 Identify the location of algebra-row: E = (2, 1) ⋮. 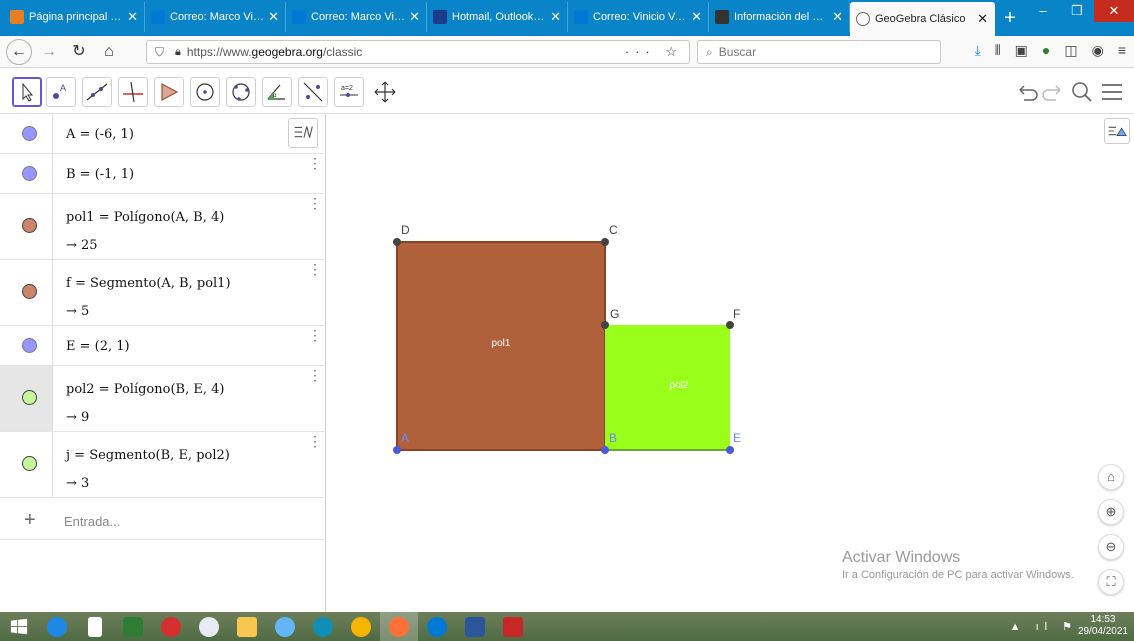
(163, 346).